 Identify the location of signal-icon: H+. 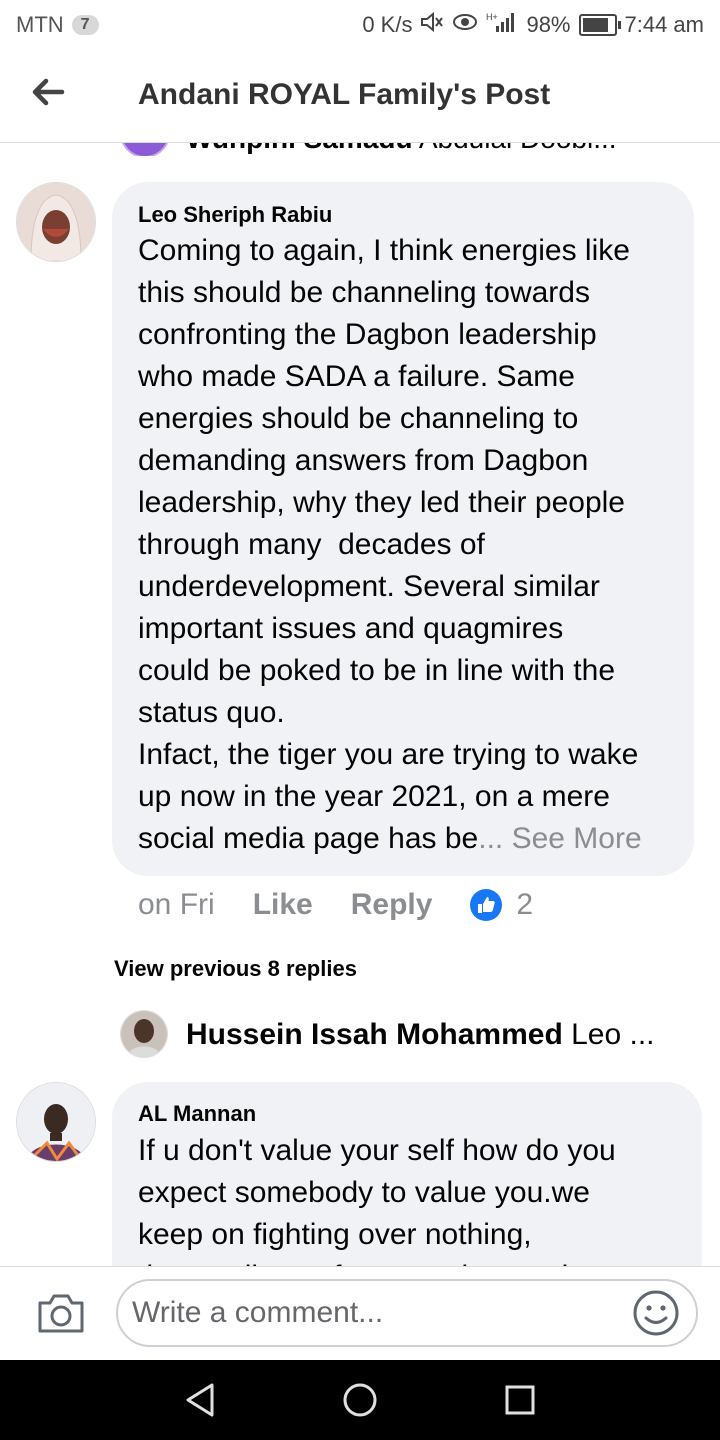
(502, 25).